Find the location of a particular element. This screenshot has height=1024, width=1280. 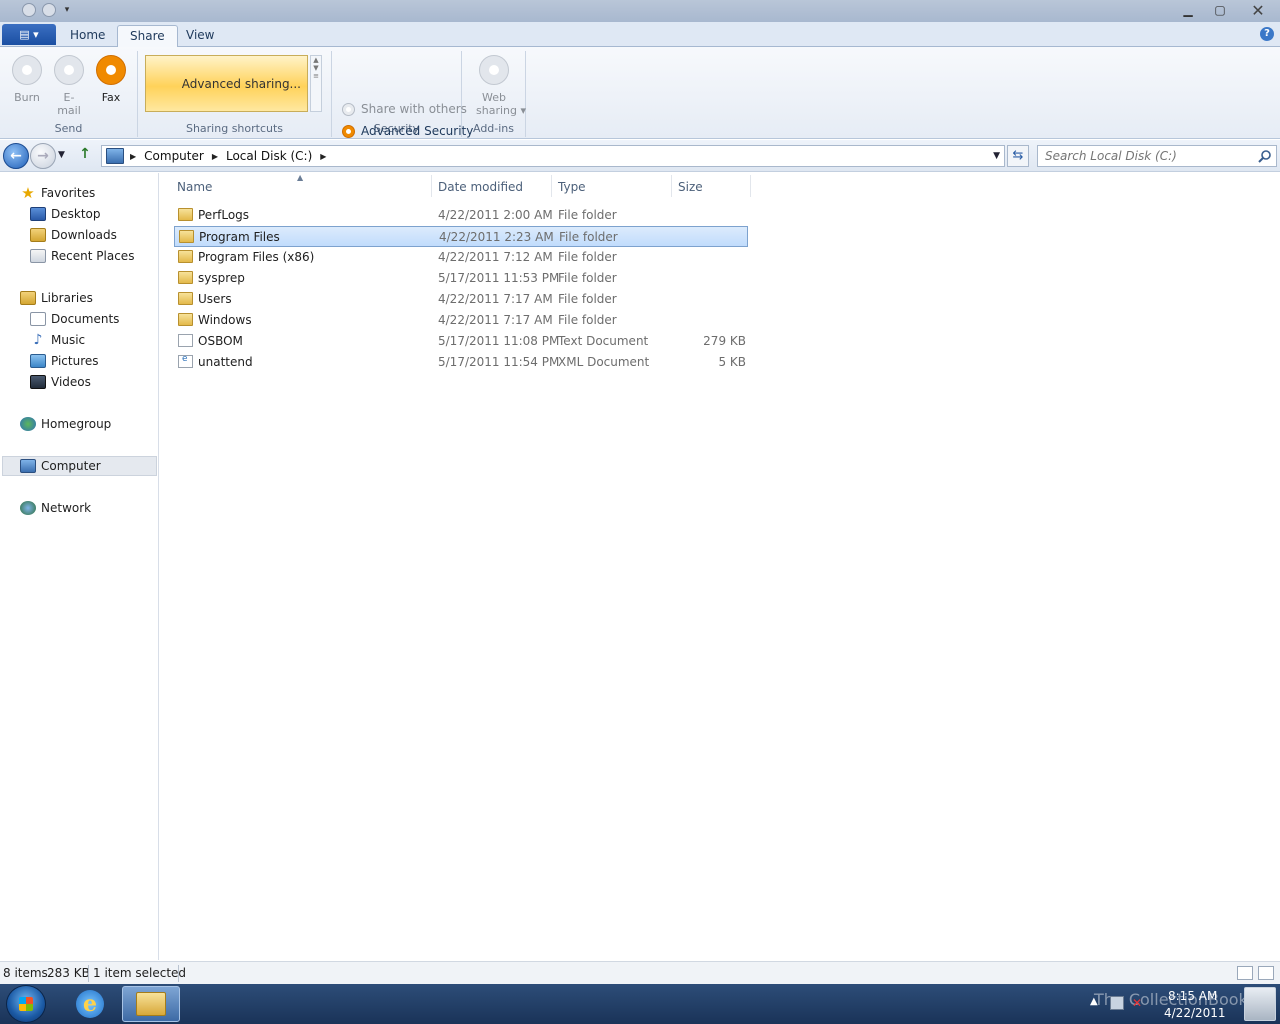

share-with-others-button: Share with others is located at coordinates (404, 109).